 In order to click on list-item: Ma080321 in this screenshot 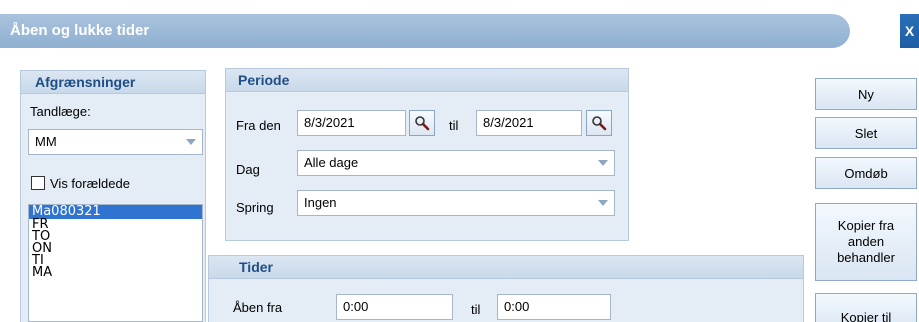, I will do `click(115, 212)`.